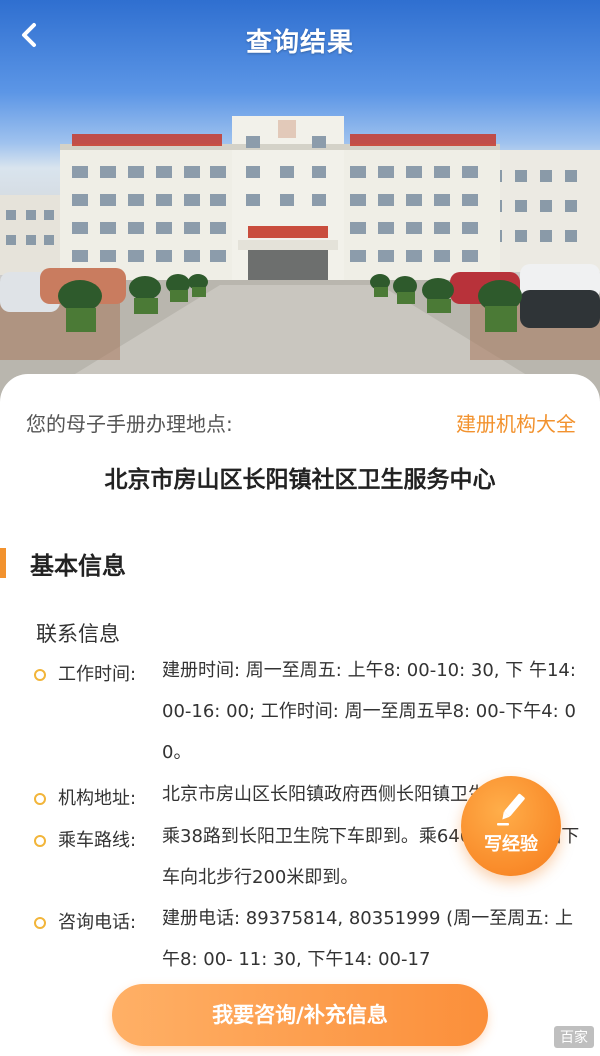 The image size is (600, 1056). Describe the element at coordinates (516, 422) in the screenshot. I see `institution-directory-link: 建册机构大全` at that location.